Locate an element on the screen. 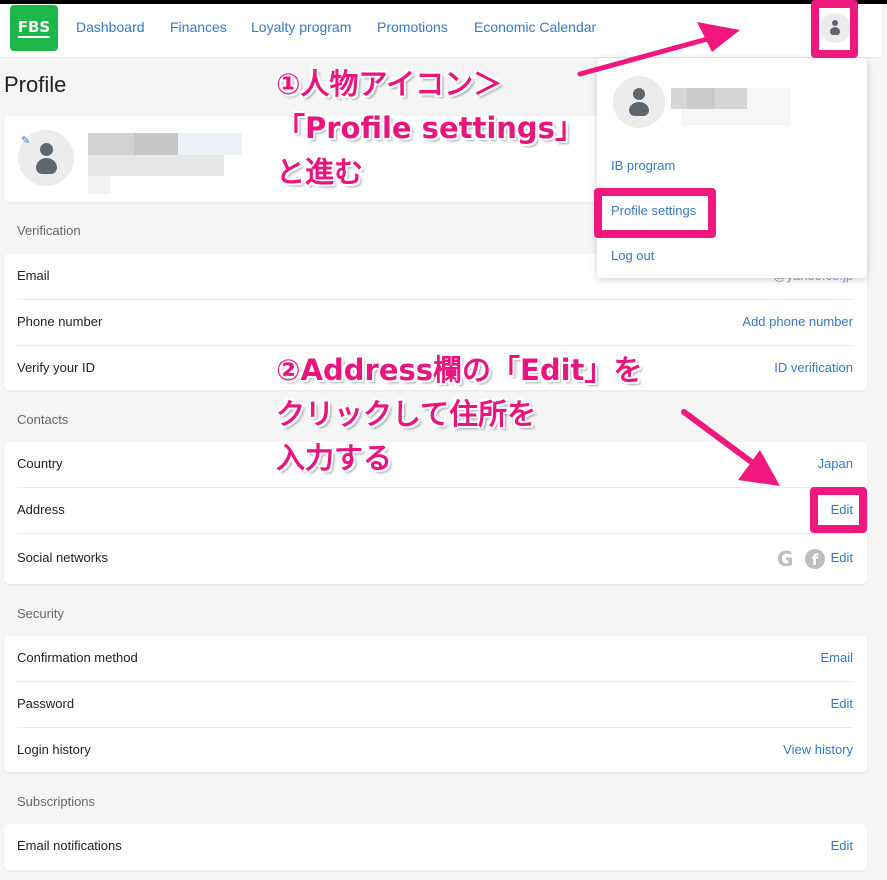  subscriptions-card: Email notifications Edit is located at coordinates (435, 847).